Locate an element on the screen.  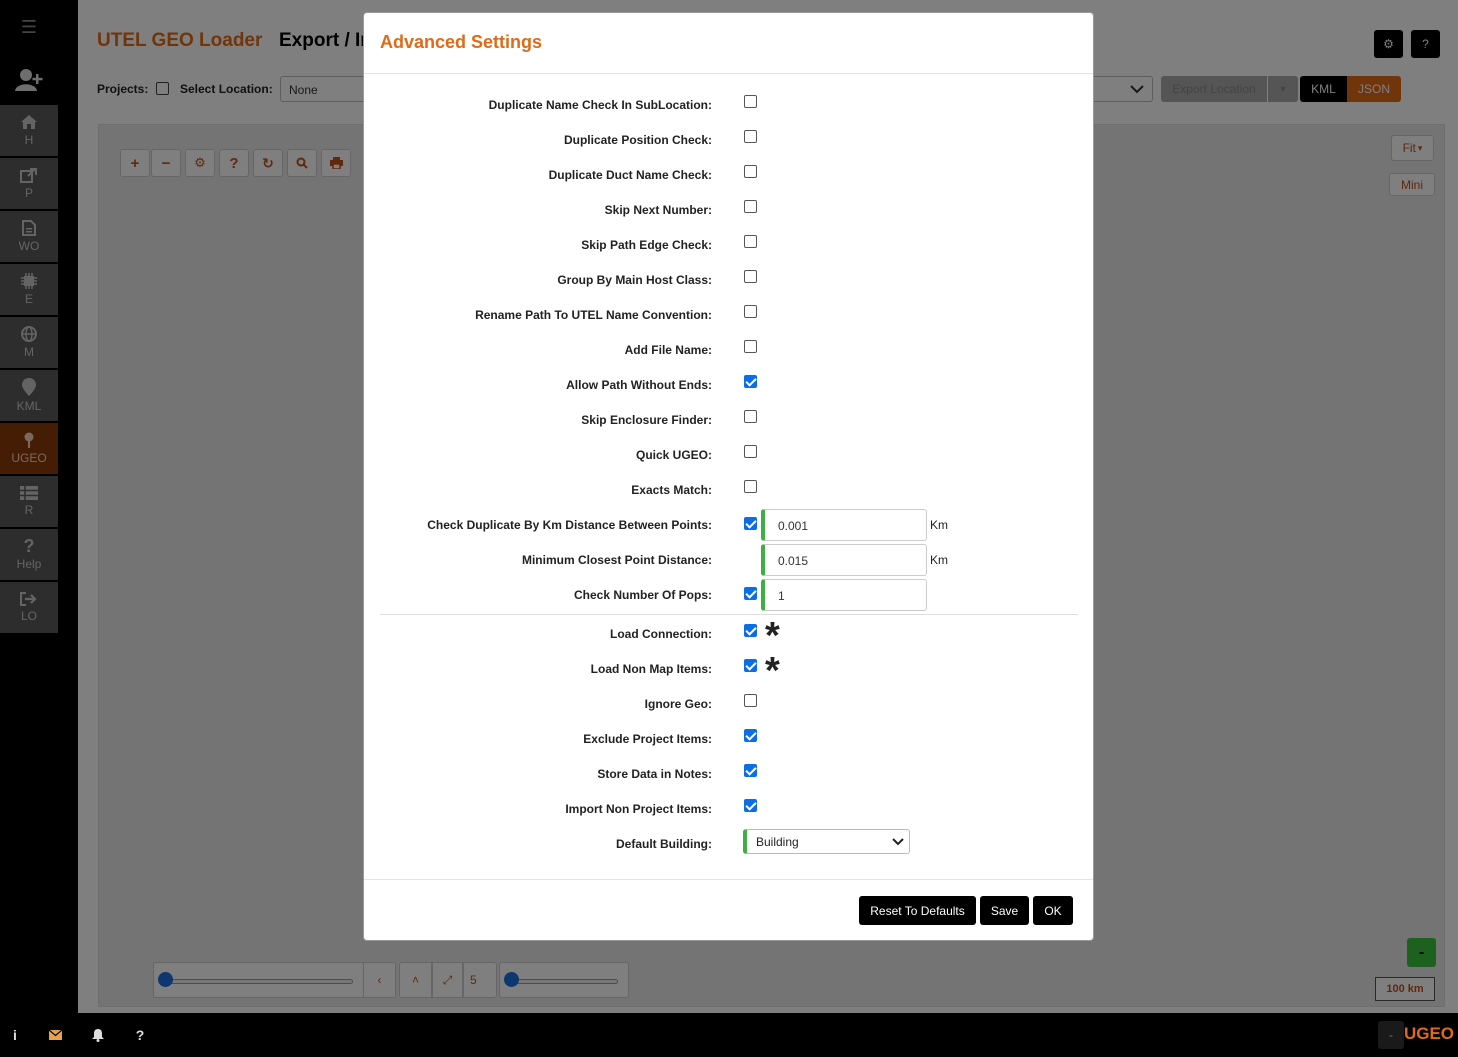
duplicate-name-check-checkbox is located at coordinates (750, 101).